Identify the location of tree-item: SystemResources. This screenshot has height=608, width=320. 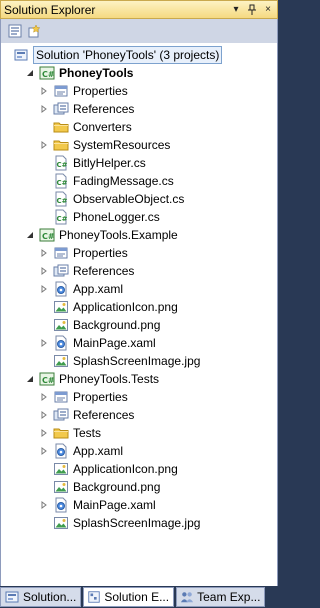
(104, 145).